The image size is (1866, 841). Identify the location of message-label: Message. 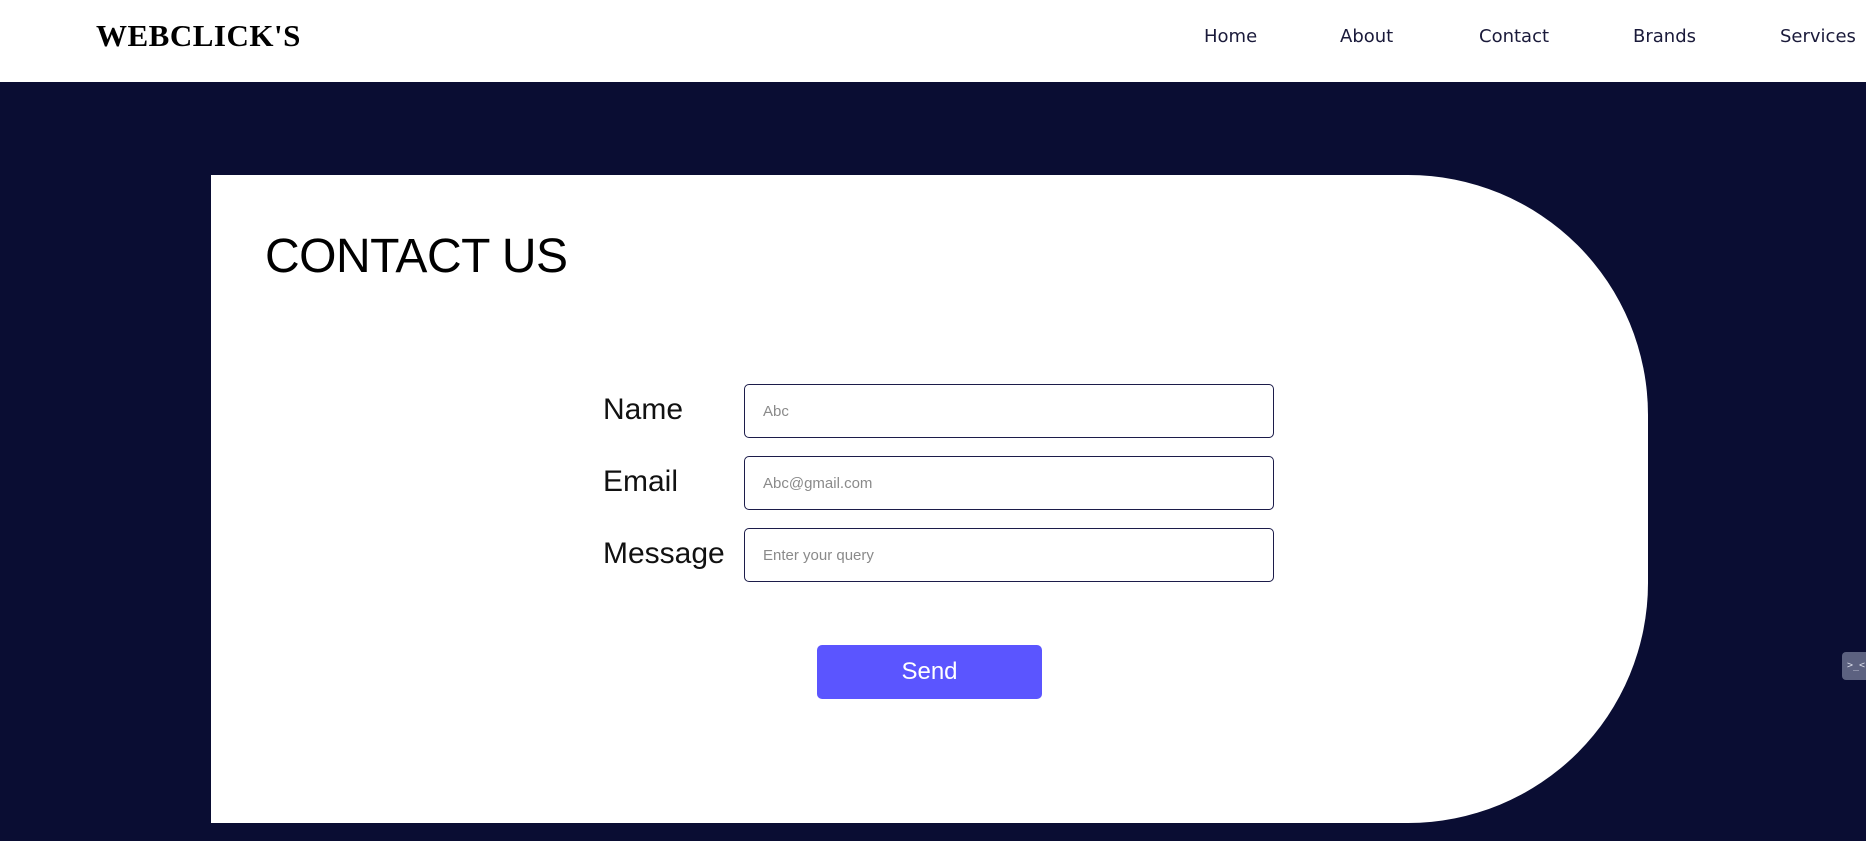
(664, 553).